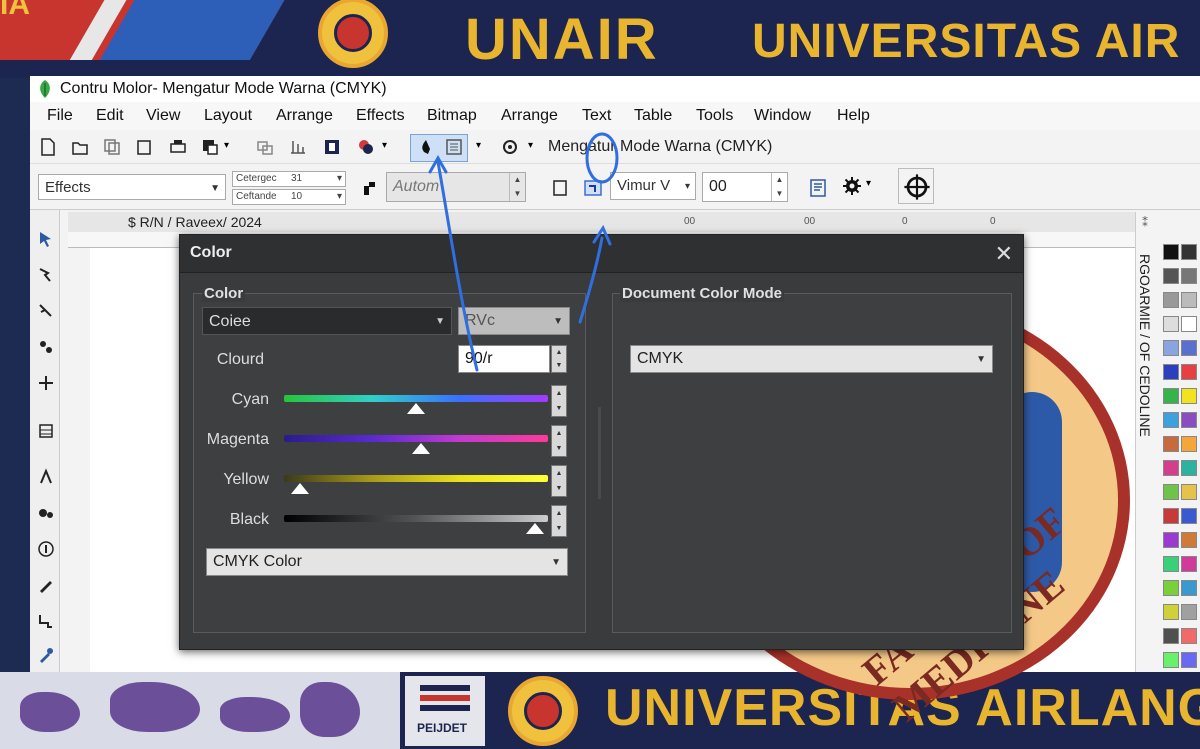 Image resolution: width=1200 pixels, height=749 pixels. Describe the element at coordinates (46, 347) in the screenshot. I see `zoom-tool-icon` at that location.